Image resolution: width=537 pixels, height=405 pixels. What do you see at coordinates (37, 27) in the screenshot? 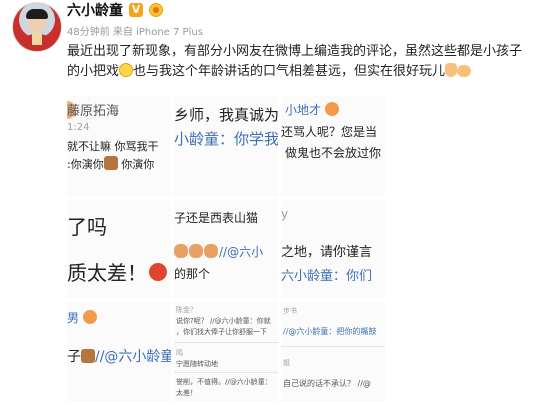
I see `user-avatar` at bounding box center [37, 27].